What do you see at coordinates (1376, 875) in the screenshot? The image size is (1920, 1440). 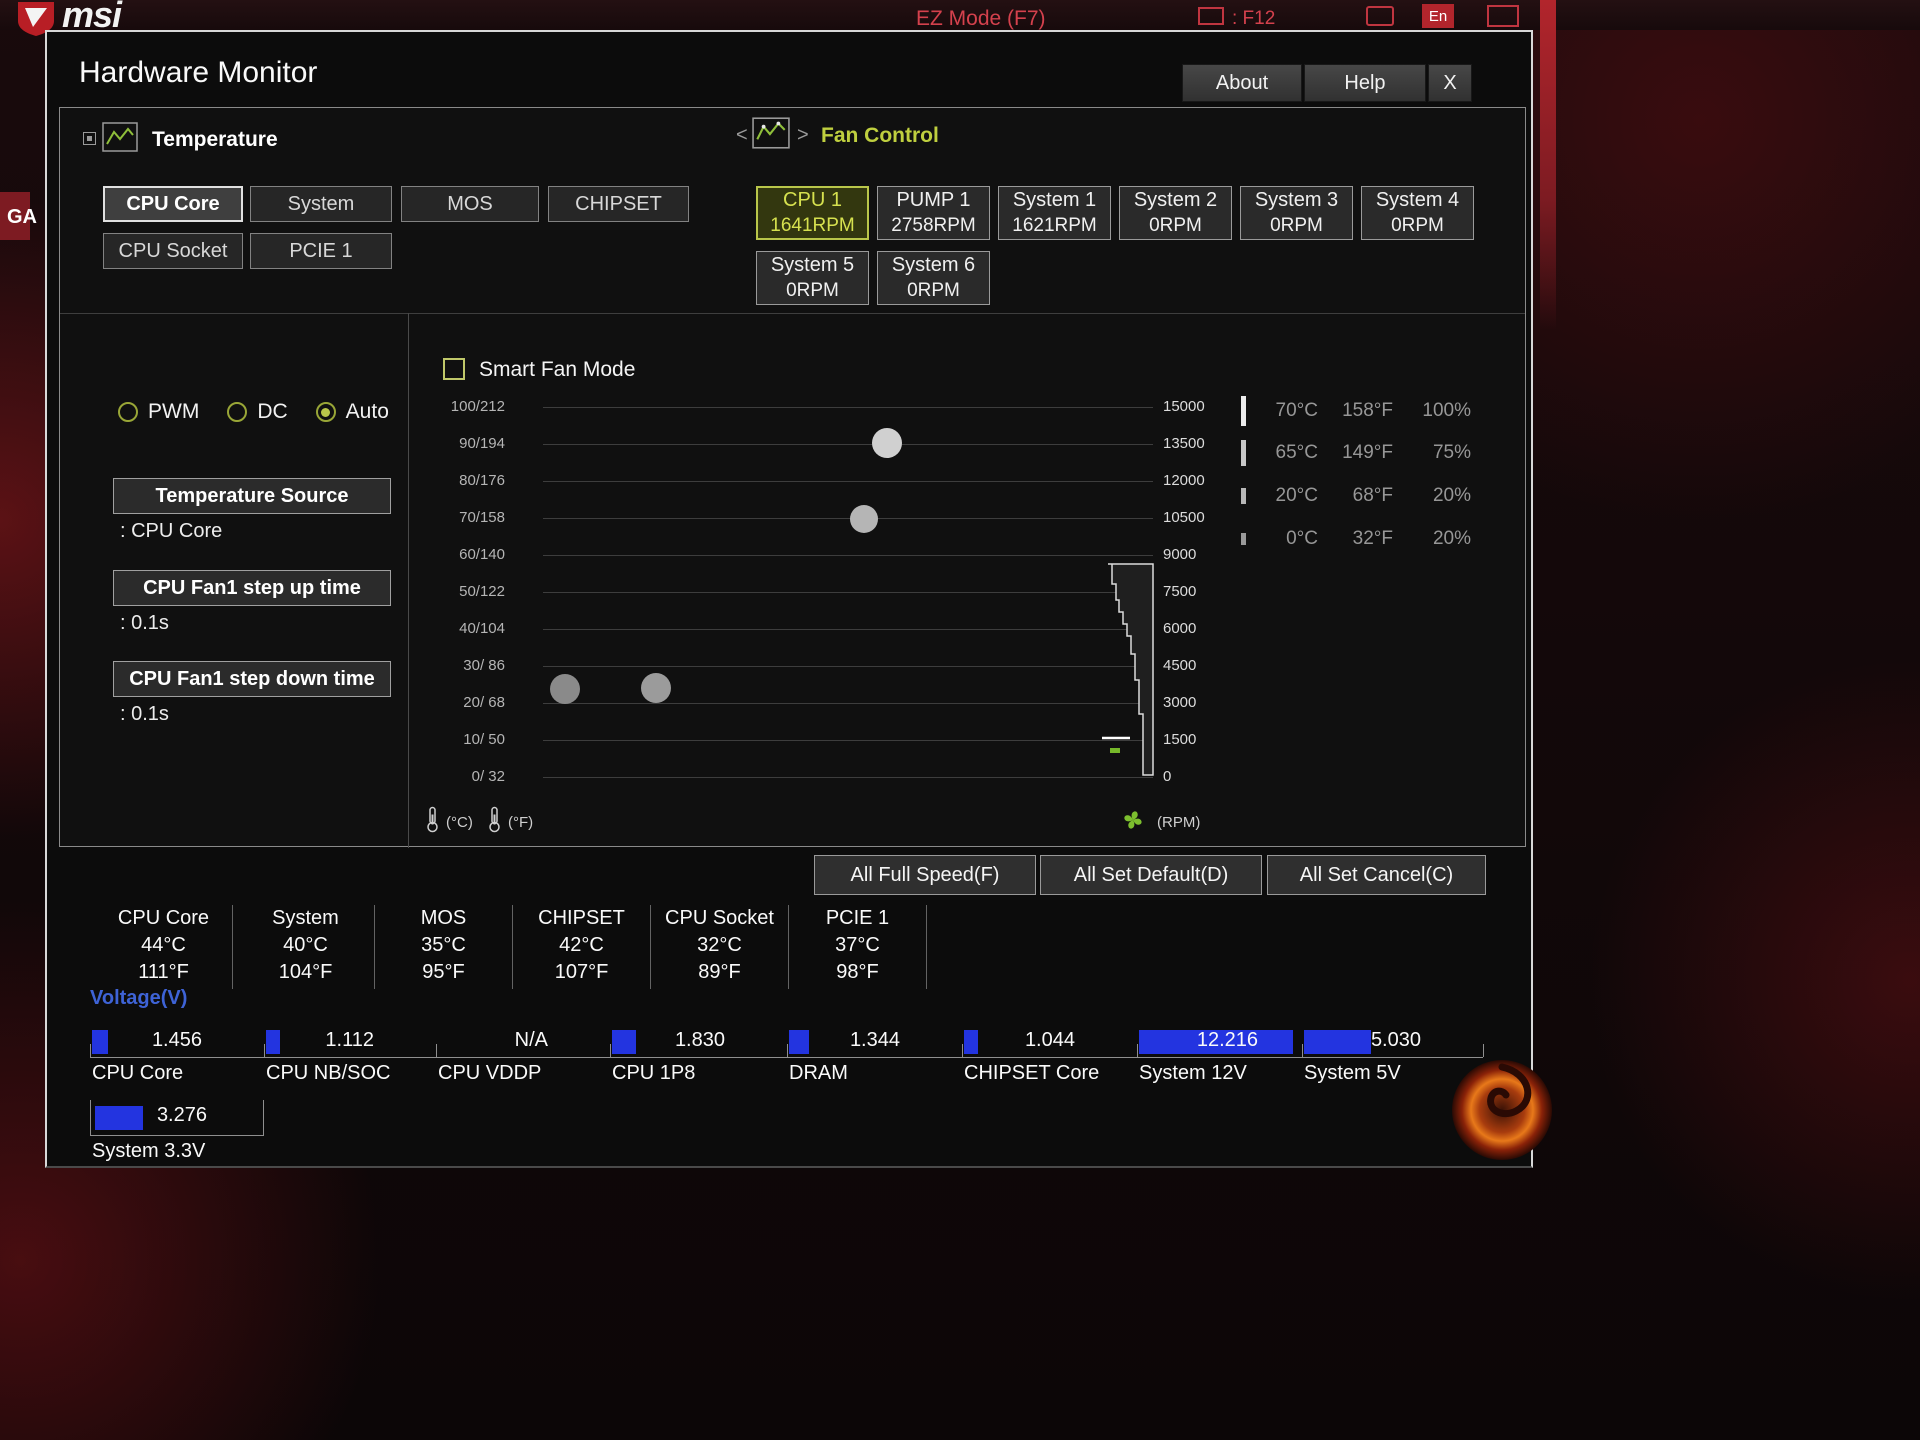 I see `all-set-cancel-button: All Set Cancel(C)` at bounding box center [1376, 875].